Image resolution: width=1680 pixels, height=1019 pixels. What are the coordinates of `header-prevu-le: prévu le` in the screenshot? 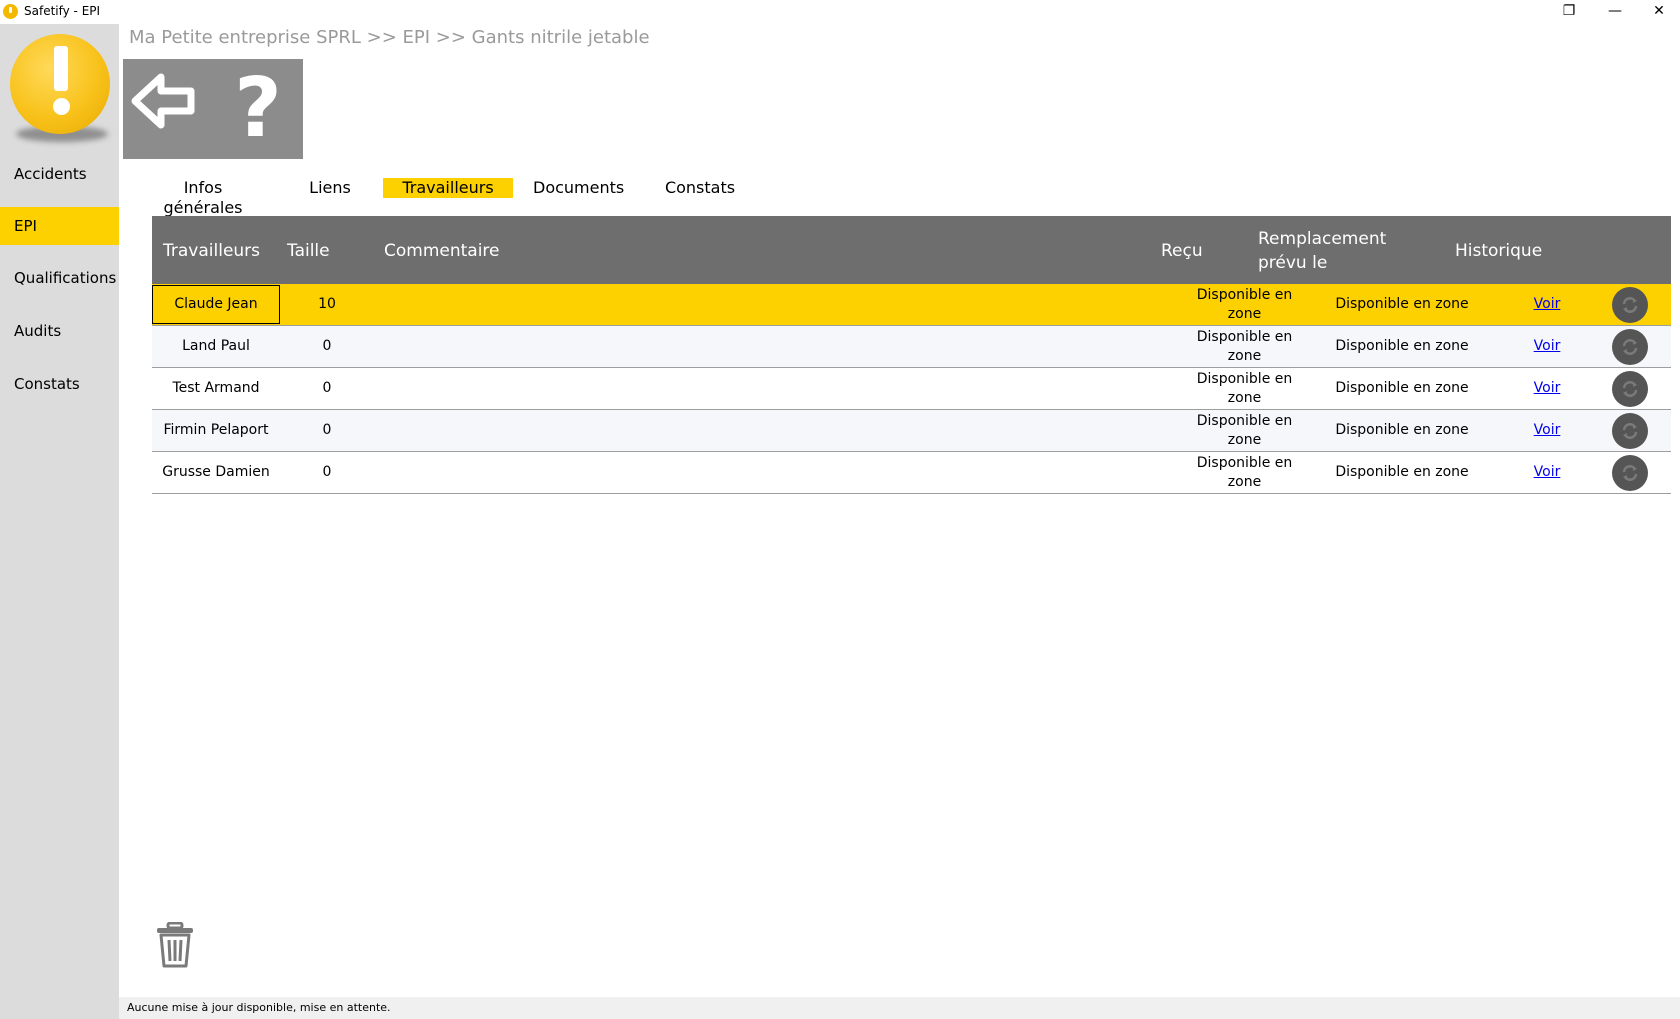 It's located at (1293, 263).